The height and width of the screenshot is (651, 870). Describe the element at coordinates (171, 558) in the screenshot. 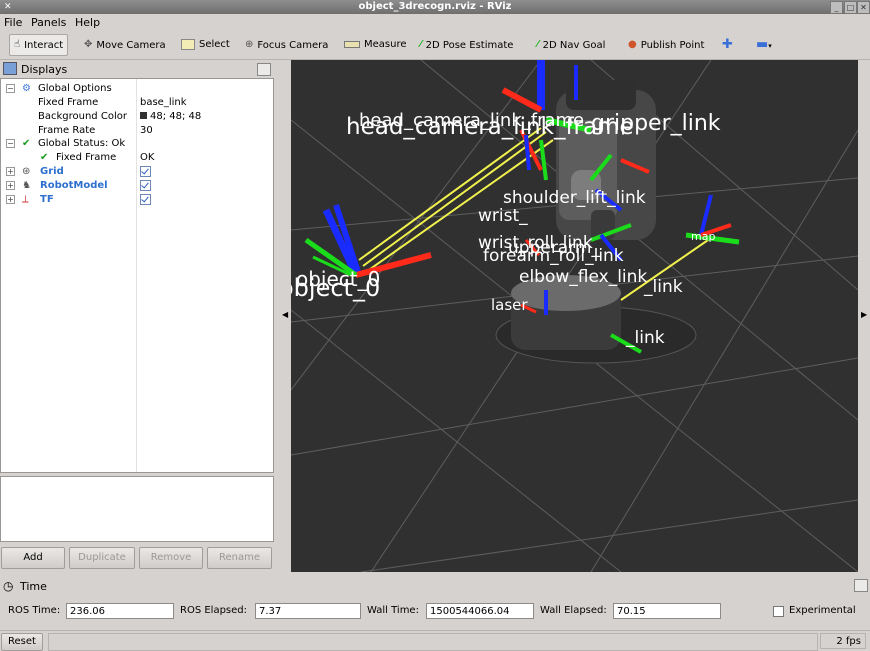

I see `remove-button: Remove` at that location.